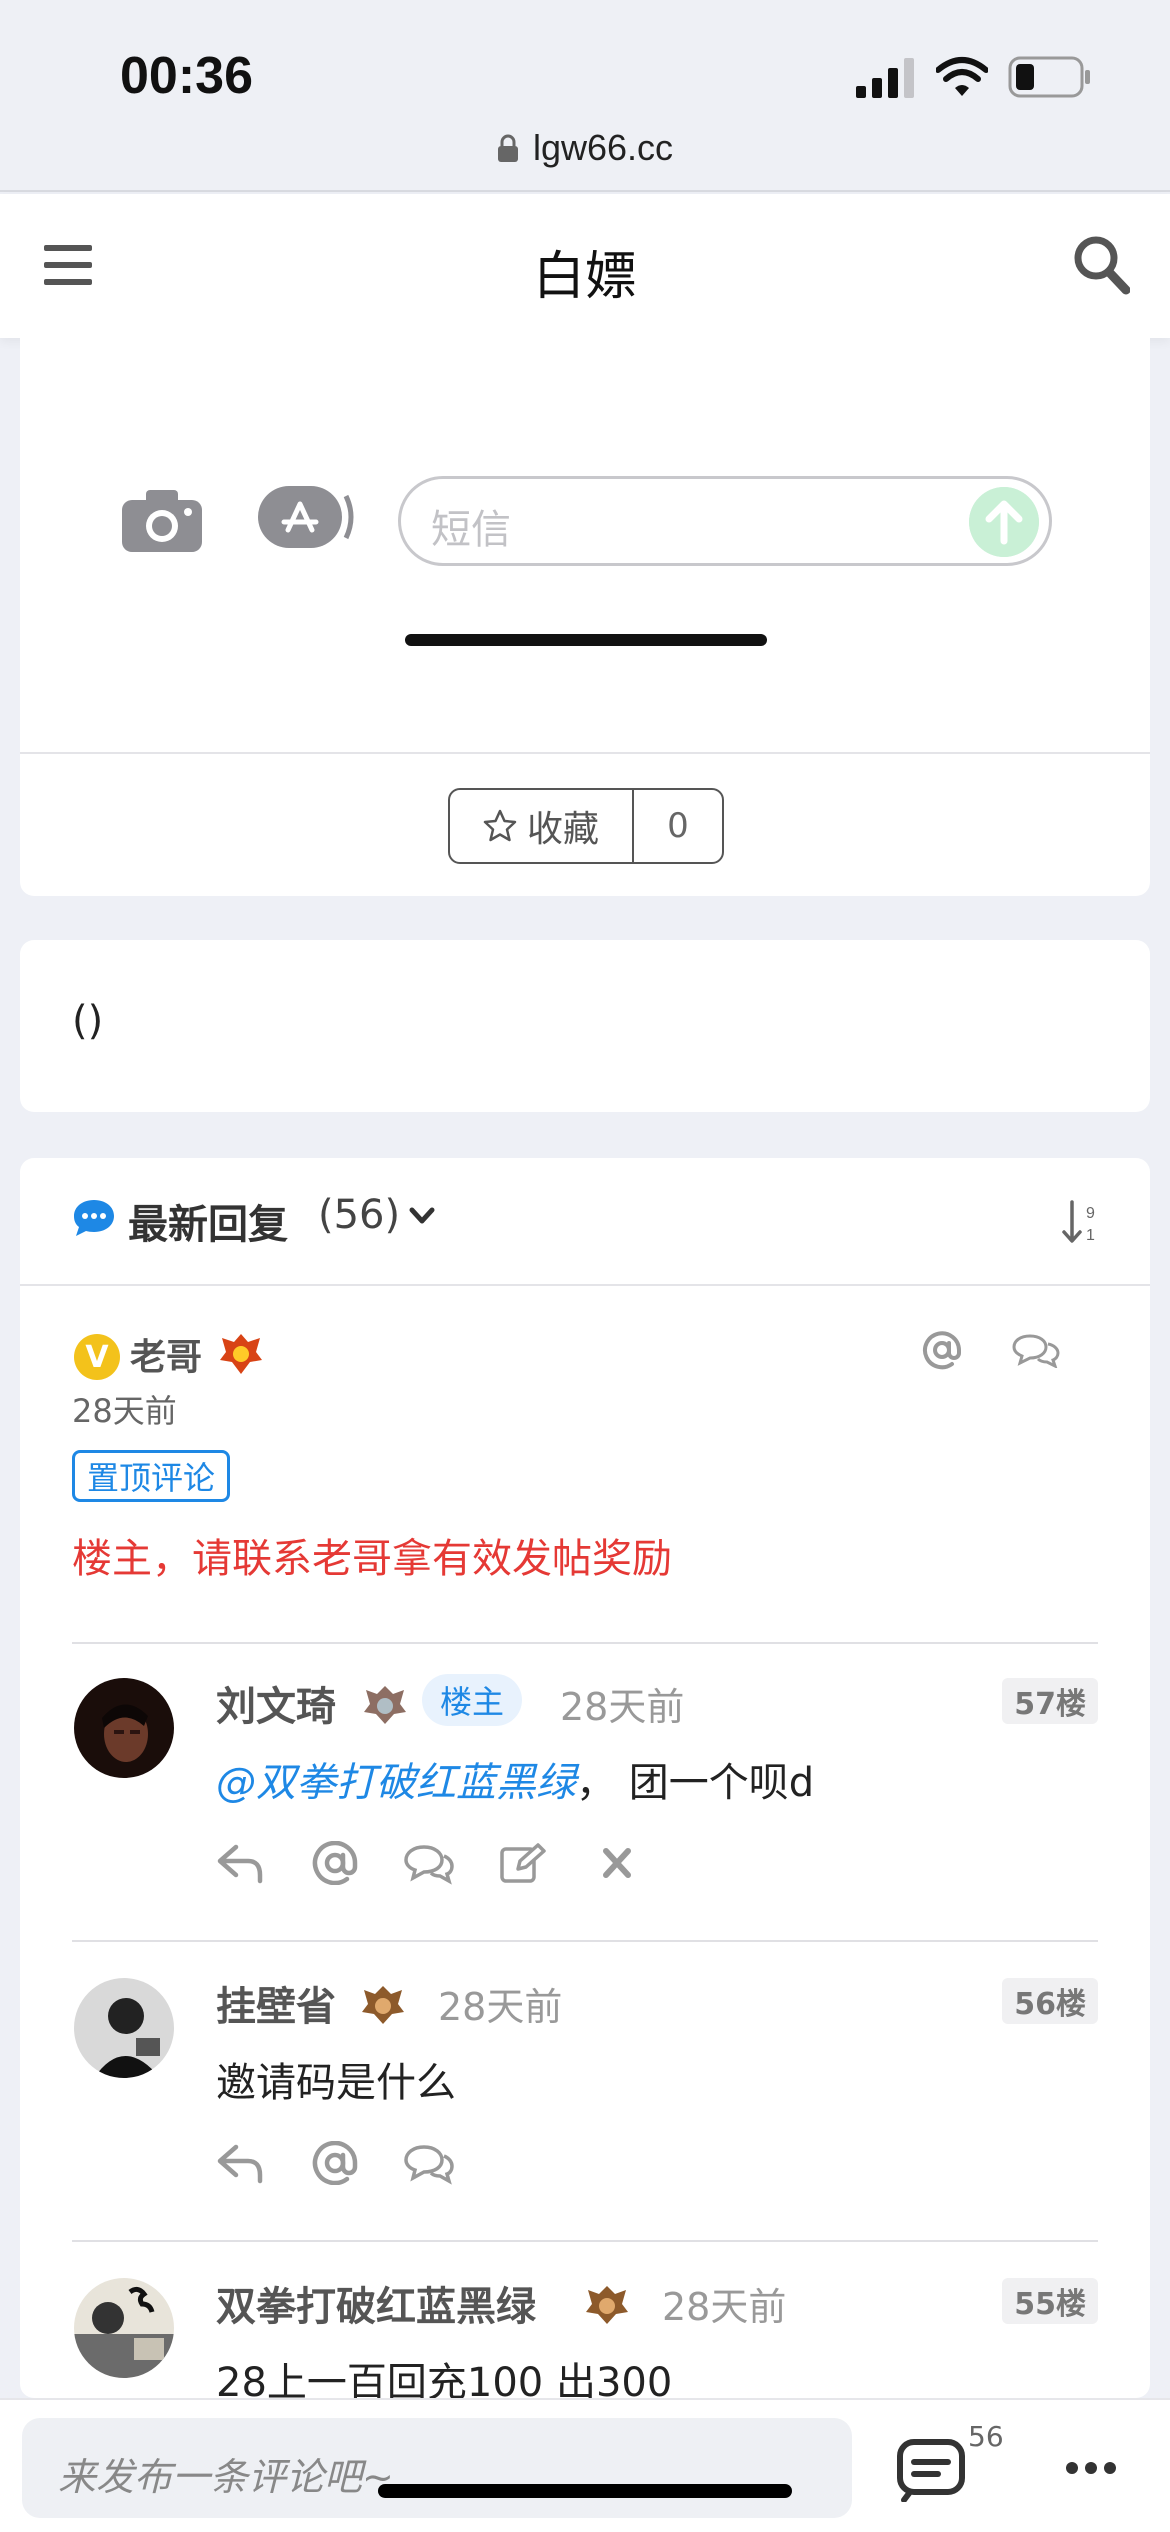 The height and width of the screenshot is (2532, 1170). Describe the element at coordinates (376, 2303) in the screenshot. I see `commenter-name: 双拳打破红蓝黑绿` at that location.